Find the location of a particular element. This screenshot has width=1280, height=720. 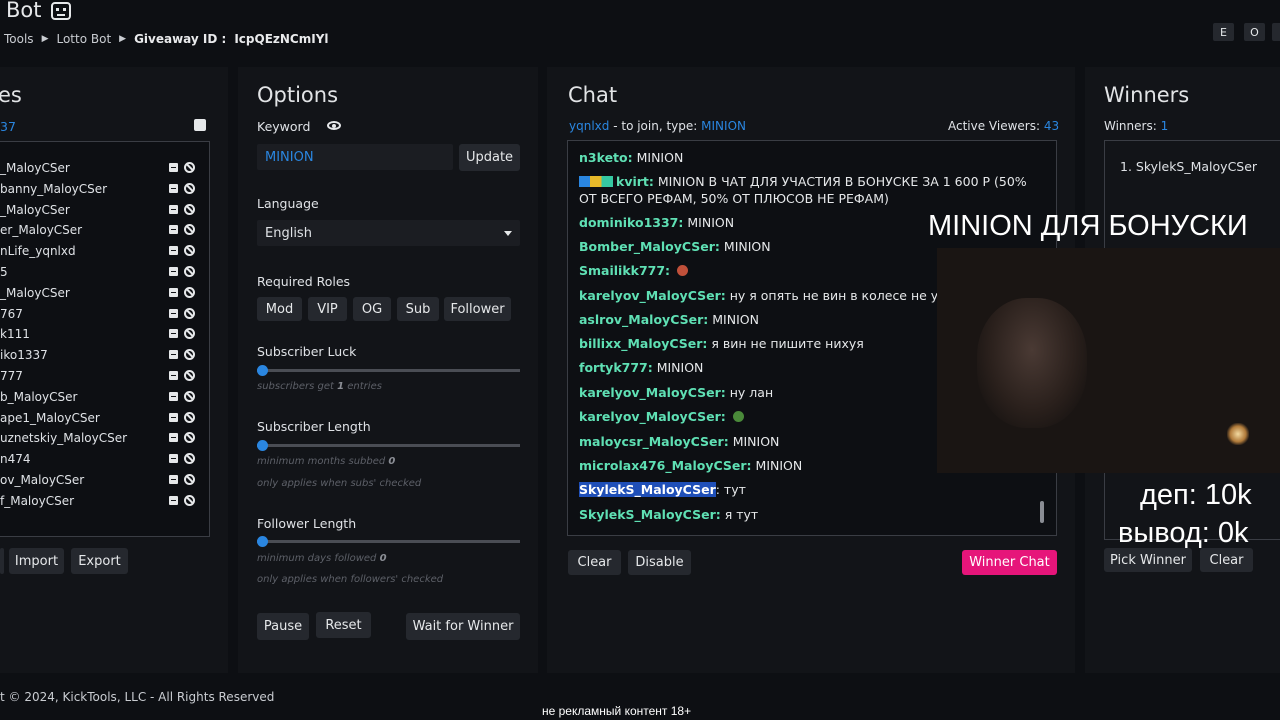

active-viewers-count: 43 is located at coordinates (1051, 126).